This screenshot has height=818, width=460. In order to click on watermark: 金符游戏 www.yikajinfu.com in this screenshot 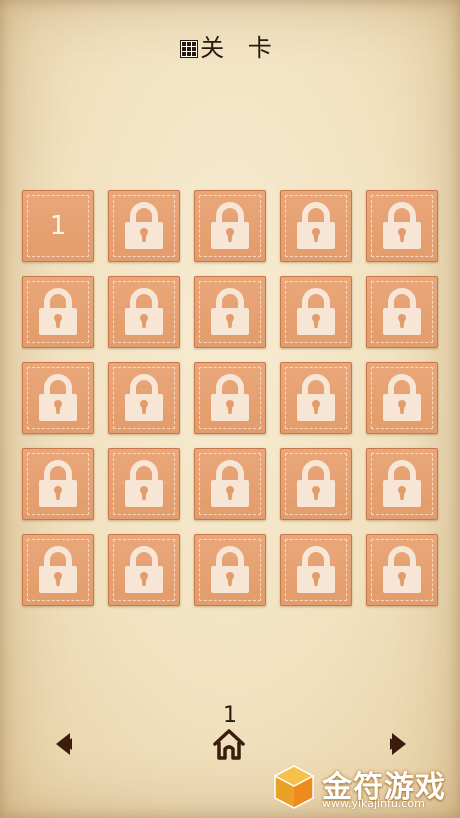, I will do `click(362, 787)`.